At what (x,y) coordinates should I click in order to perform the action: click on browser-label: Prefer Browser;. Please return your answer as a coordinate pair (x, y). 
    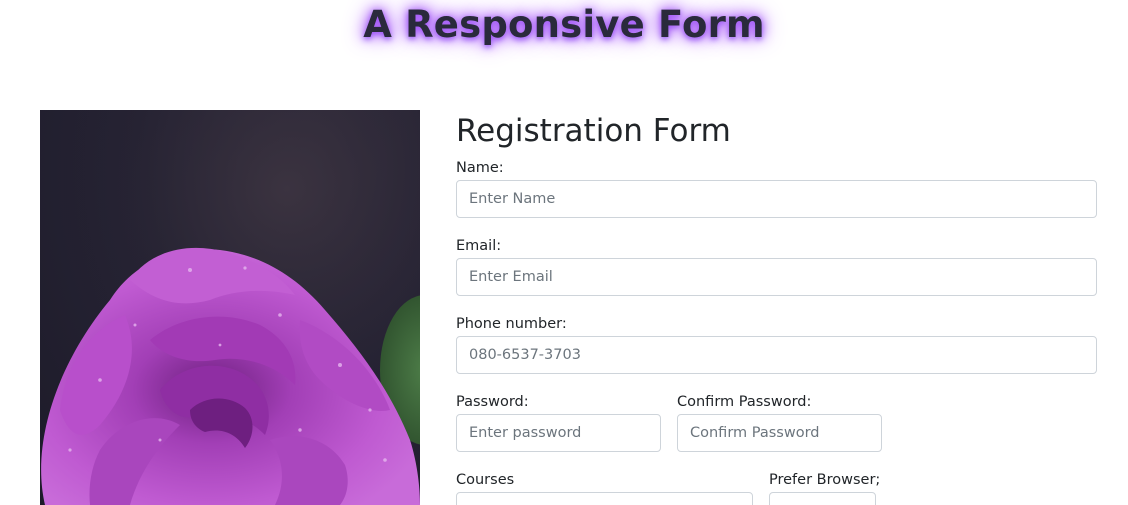
    Looking at the image, I should click on (825, 480).